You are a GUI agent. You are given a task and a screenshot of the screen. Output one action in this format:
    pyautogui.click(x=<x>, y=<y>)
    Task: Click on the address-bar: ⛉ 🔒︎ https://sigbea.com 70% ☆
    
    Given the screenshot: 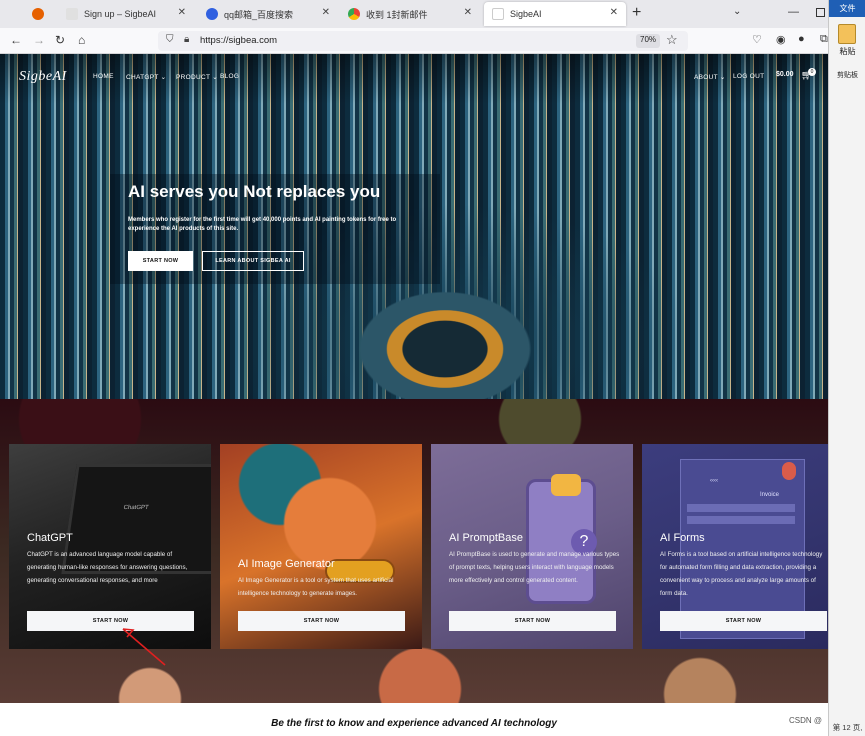 What is the action you would take?
    pyautogui.click(x=423, y=41)
    